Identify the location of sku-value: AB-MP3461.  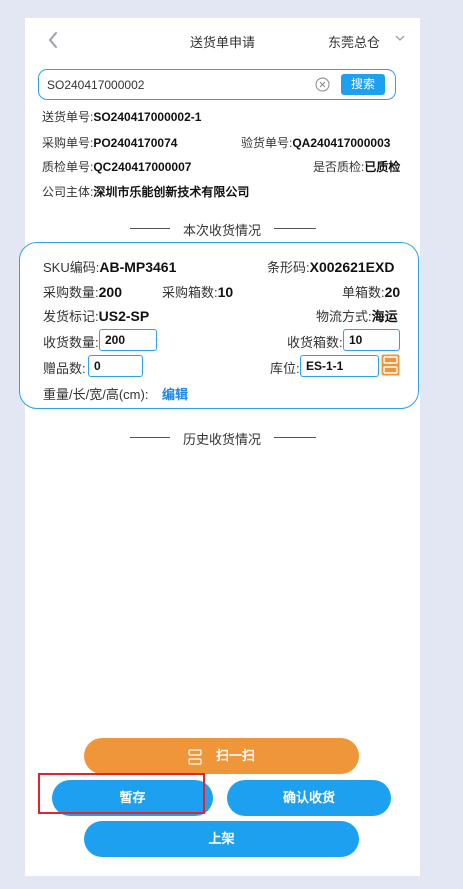
(138, 267).